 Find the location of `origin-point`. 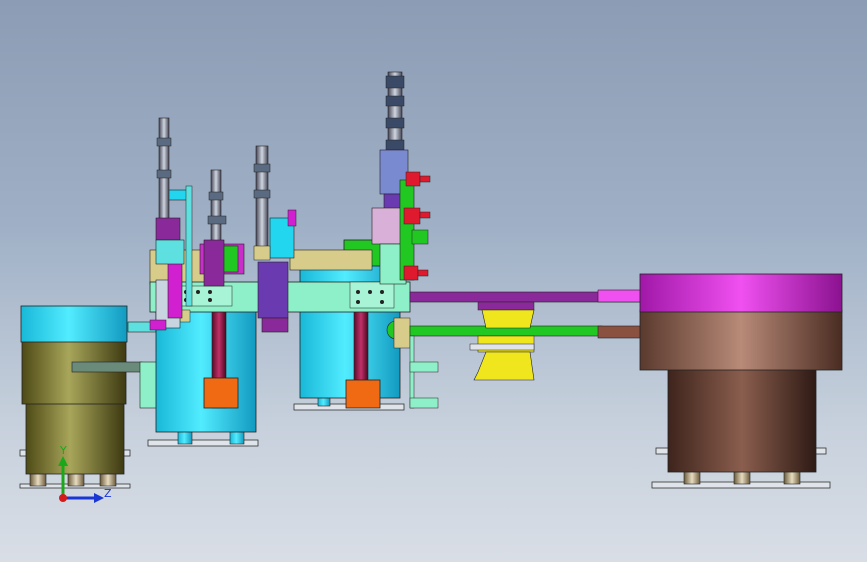

origin-point is located at coordinates (63, 498).